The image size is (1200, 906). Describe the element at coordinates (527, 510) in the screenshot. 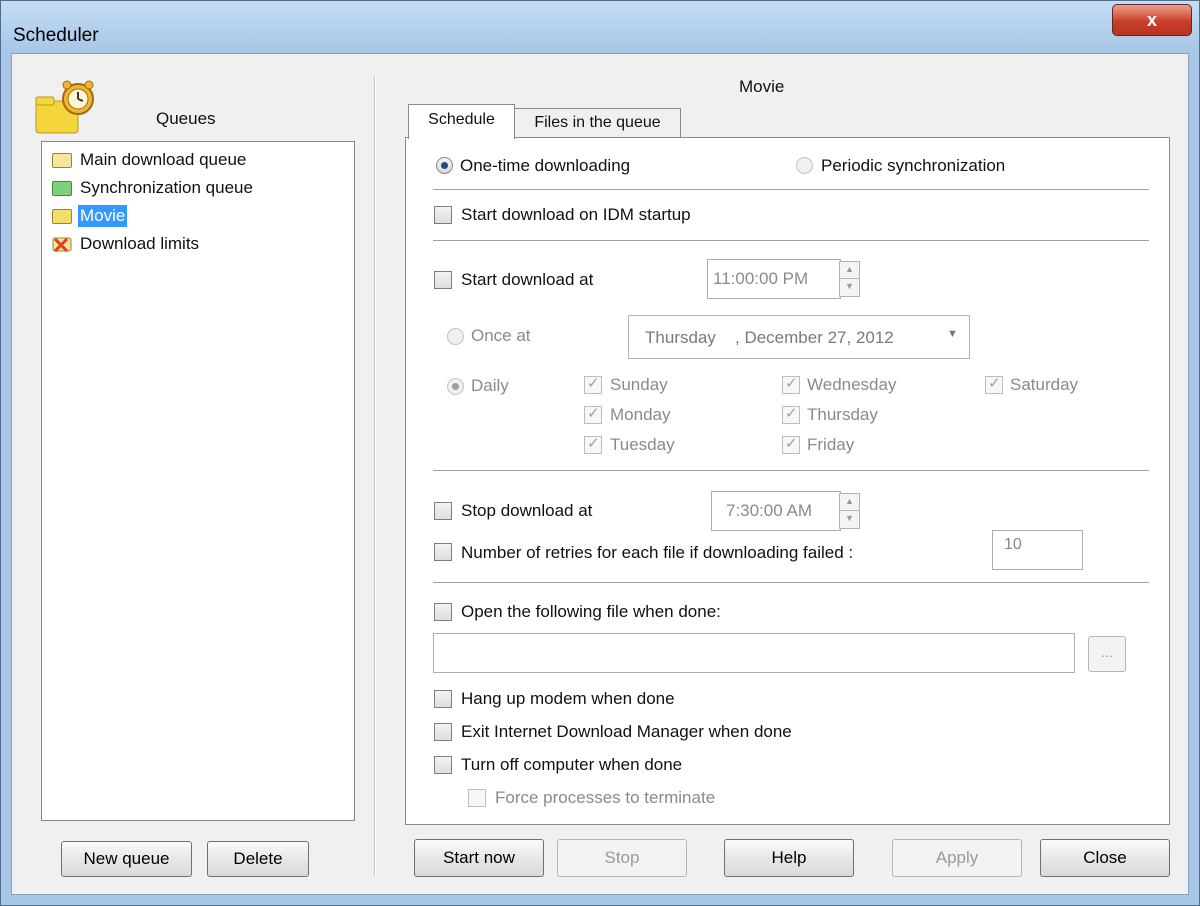

I see `stop-download-at-label: Stop download at` at that location.